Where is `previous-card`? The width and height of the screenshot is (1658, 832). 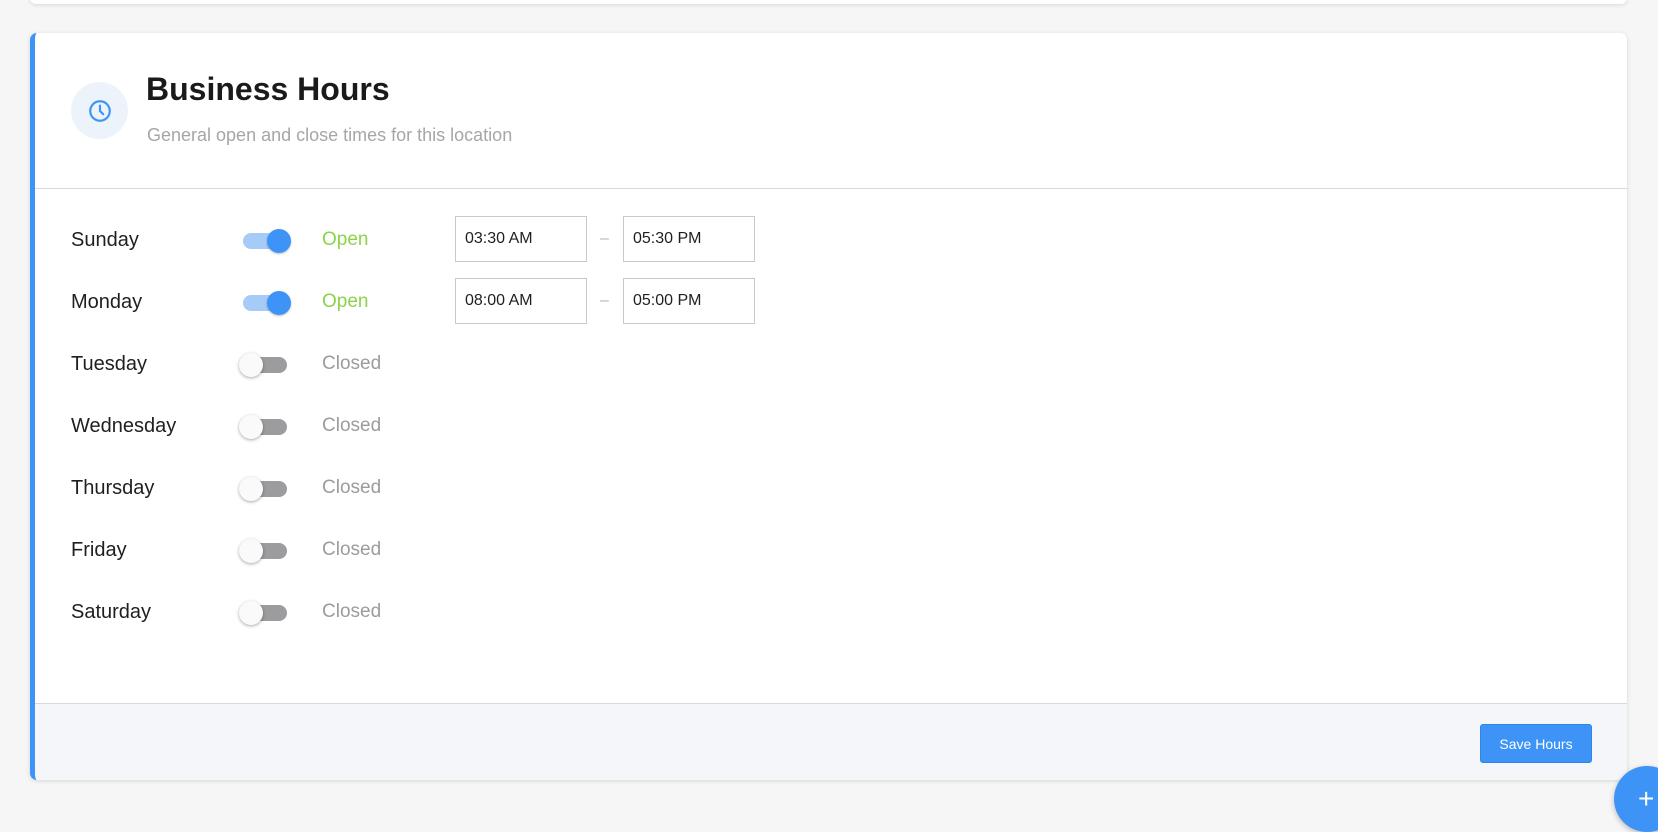
previous-card is located at coordinates (828, 2).